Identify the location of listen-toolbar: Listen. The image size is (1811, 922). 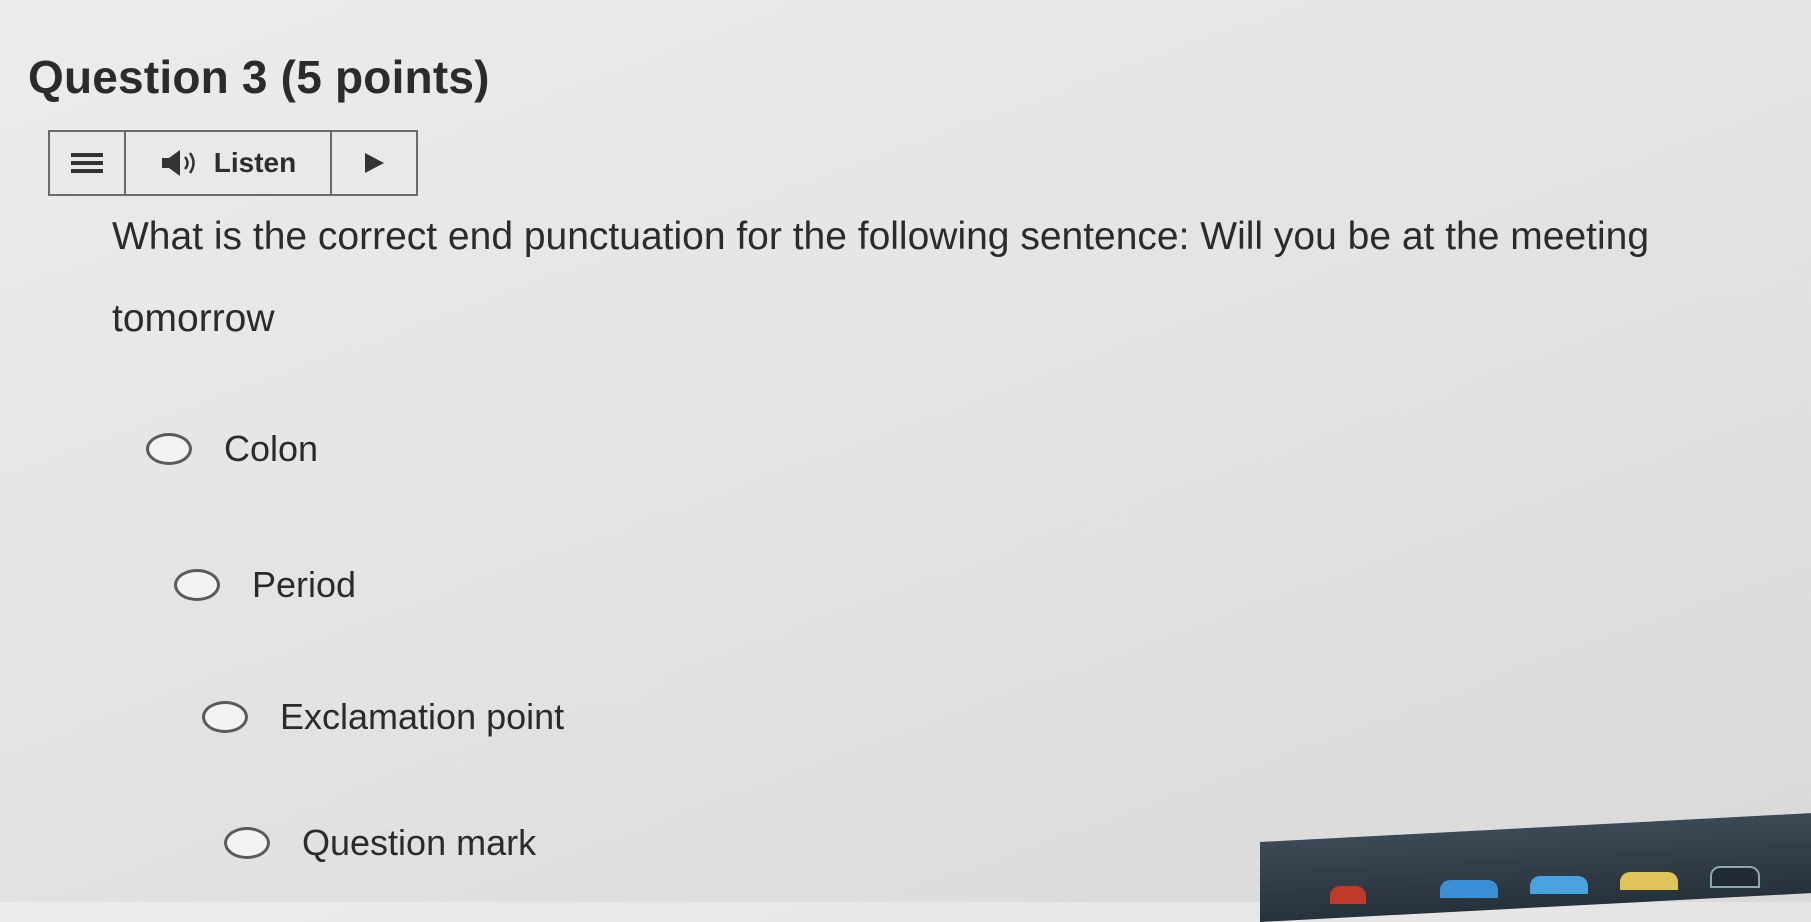
(233, 163).